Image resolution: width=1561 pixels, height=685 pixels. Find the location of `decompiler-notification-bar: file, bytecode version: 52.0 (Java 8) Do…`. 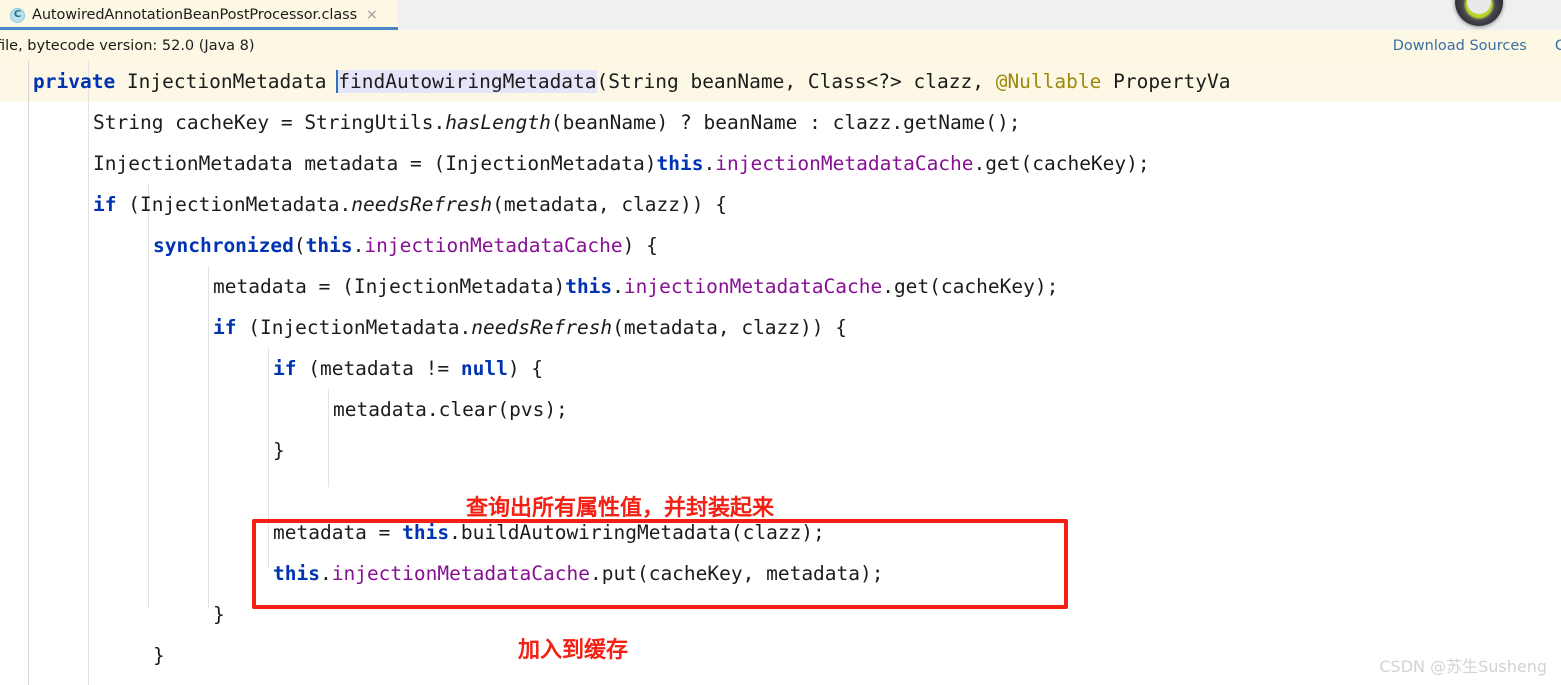

decompiler-notification-bar: file, bytecode version: 52.0 (Java 8) Do… is located at coordinates (780, 45).